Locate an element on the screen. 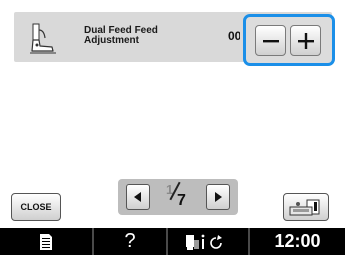 The image size is (345, 255). feed-adjust-group is located at coordinates (289, 40).